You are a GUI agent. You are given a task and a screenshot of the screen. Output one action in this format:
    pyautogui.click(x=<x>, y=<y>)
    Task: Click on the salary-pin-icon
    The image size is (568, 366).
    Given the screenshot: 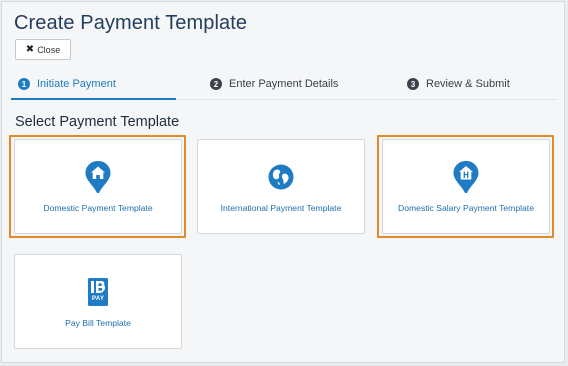 What is the action you would take?
    pyautogui.click(x=466, y=177)
    